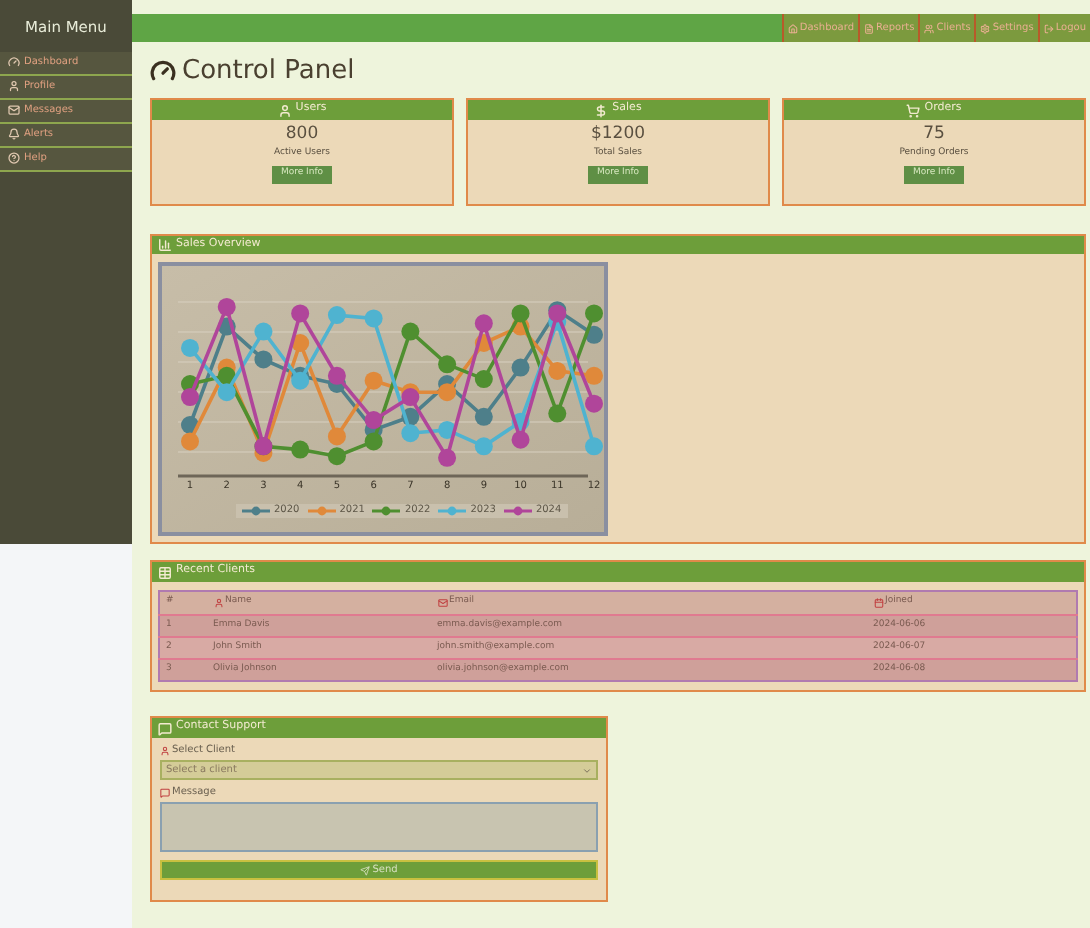  What do you see at coordinates (869, 28) in the screenshot?
I see `report-icon` at bounding box center [869, 28].